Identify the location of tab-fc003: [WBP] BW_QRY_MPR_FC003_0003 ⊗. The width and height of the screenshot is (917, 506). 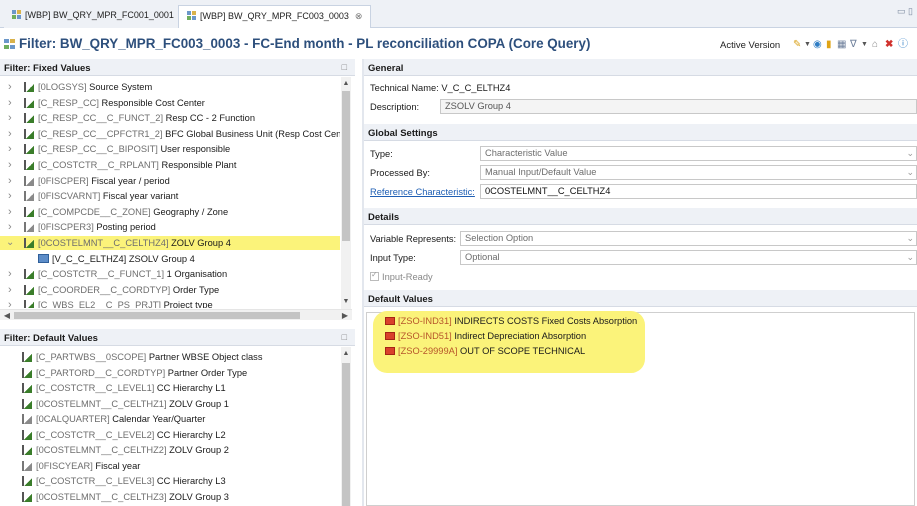
(275, 16).